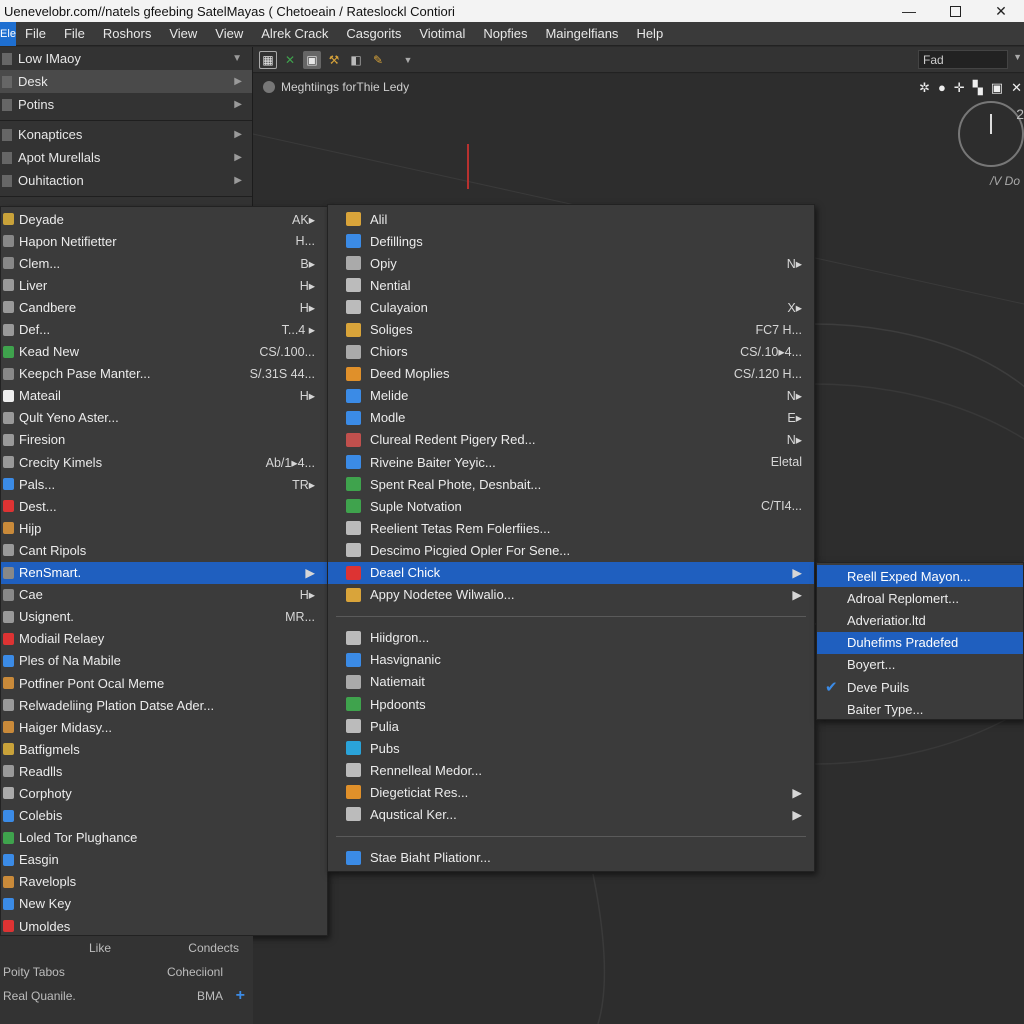  What do you see at coordinates (920, 687) in the screenshot?
I see `menu-item: ✔ Deve Puils` at bounding box center [920, 687].